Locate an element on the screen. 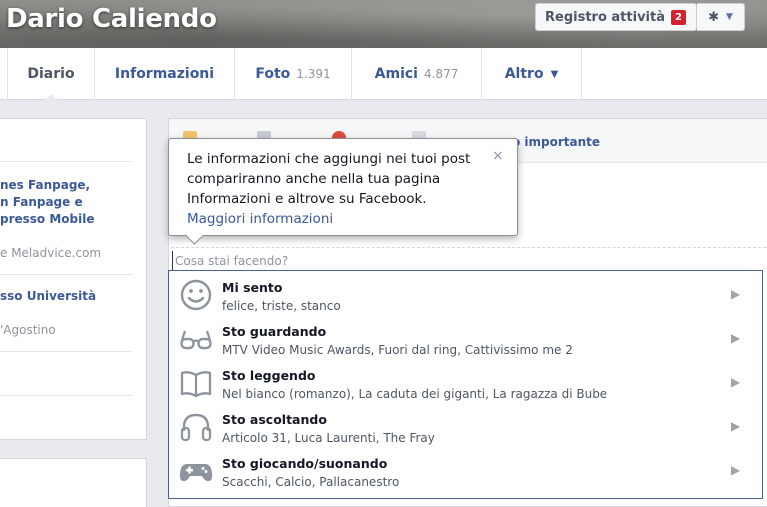  tab-diario: Diario is located at coordinates (51, 74).